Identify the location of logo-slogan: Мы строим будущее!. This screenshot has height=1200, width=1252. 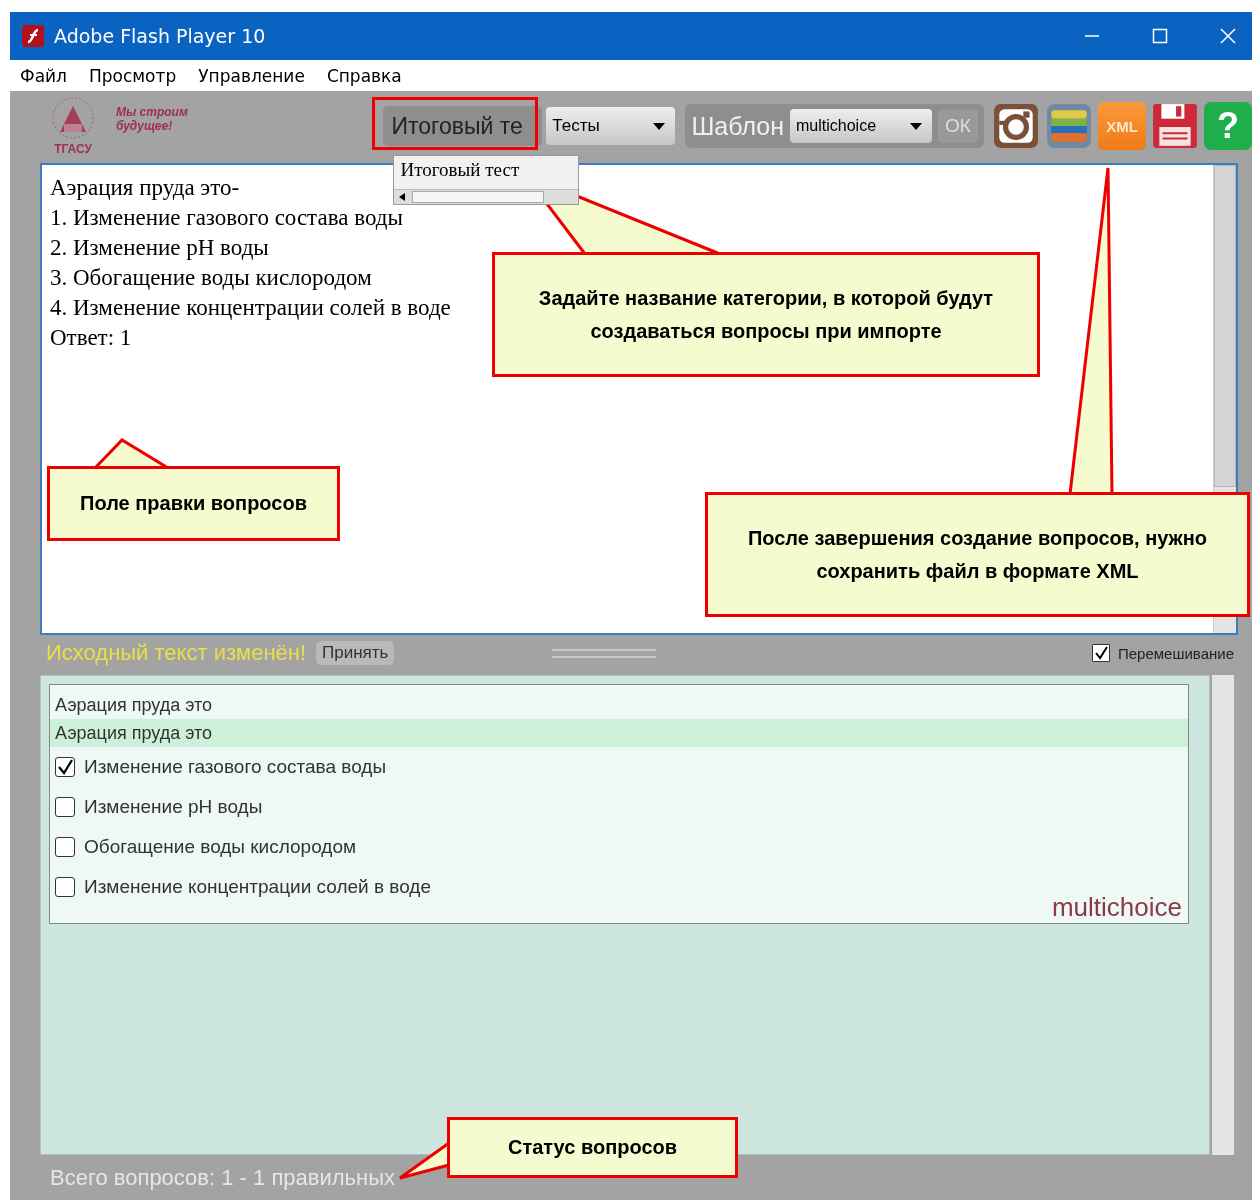
(152, 119).